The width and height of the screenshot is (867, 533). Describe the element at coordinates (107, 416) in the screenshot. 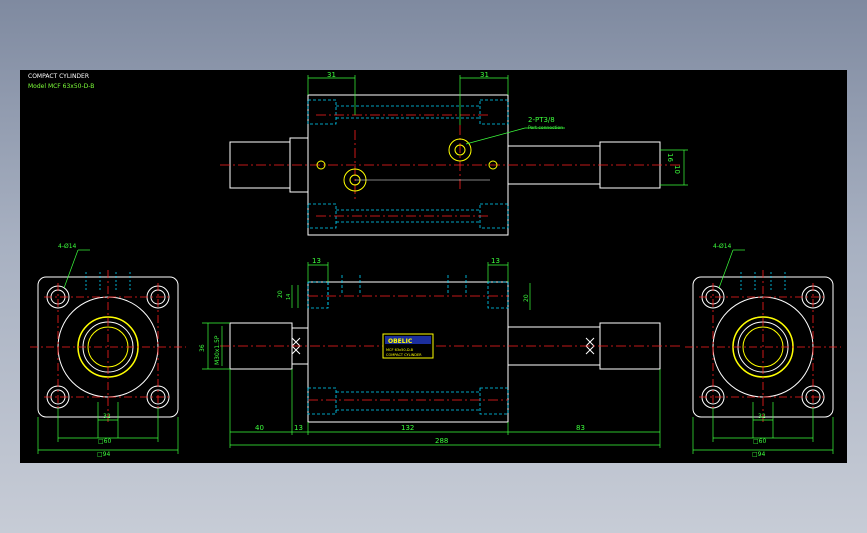

I see `dim-left-32: 32` at that location.